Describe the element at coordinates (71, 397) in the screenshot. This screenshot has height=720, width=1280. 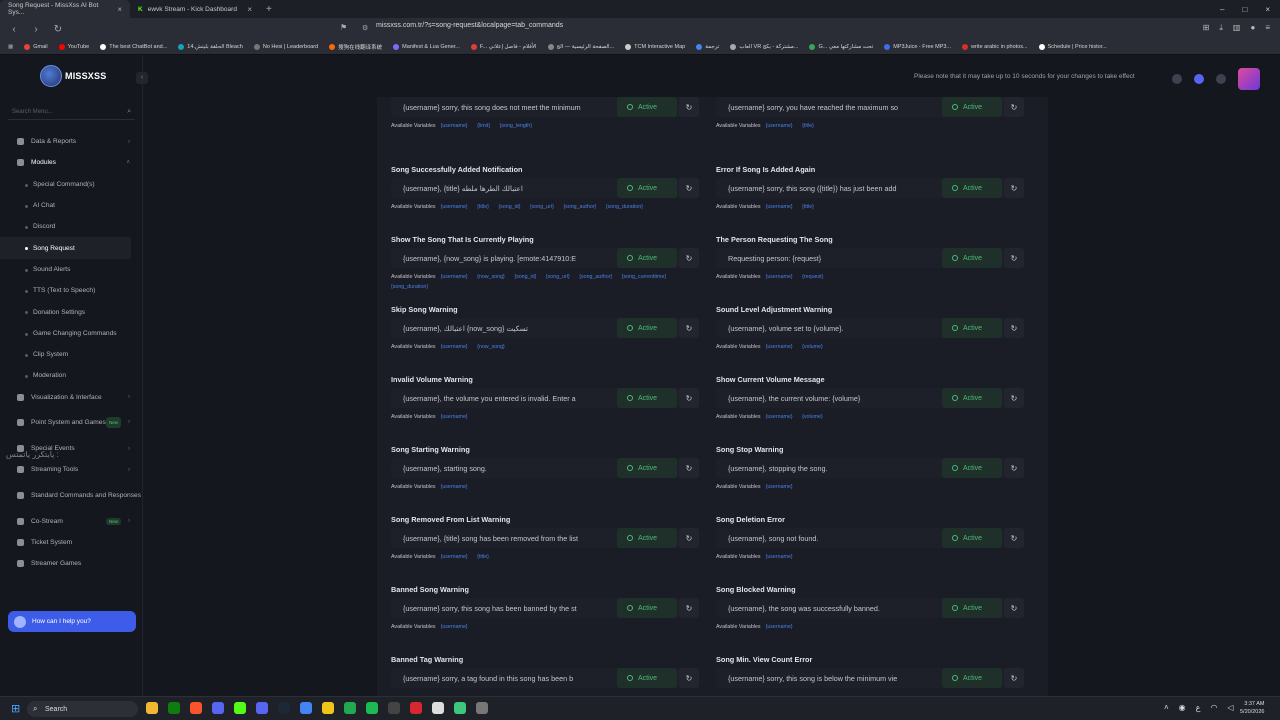
I see `sidebar-item: Visualization & Interface ›` at that location.